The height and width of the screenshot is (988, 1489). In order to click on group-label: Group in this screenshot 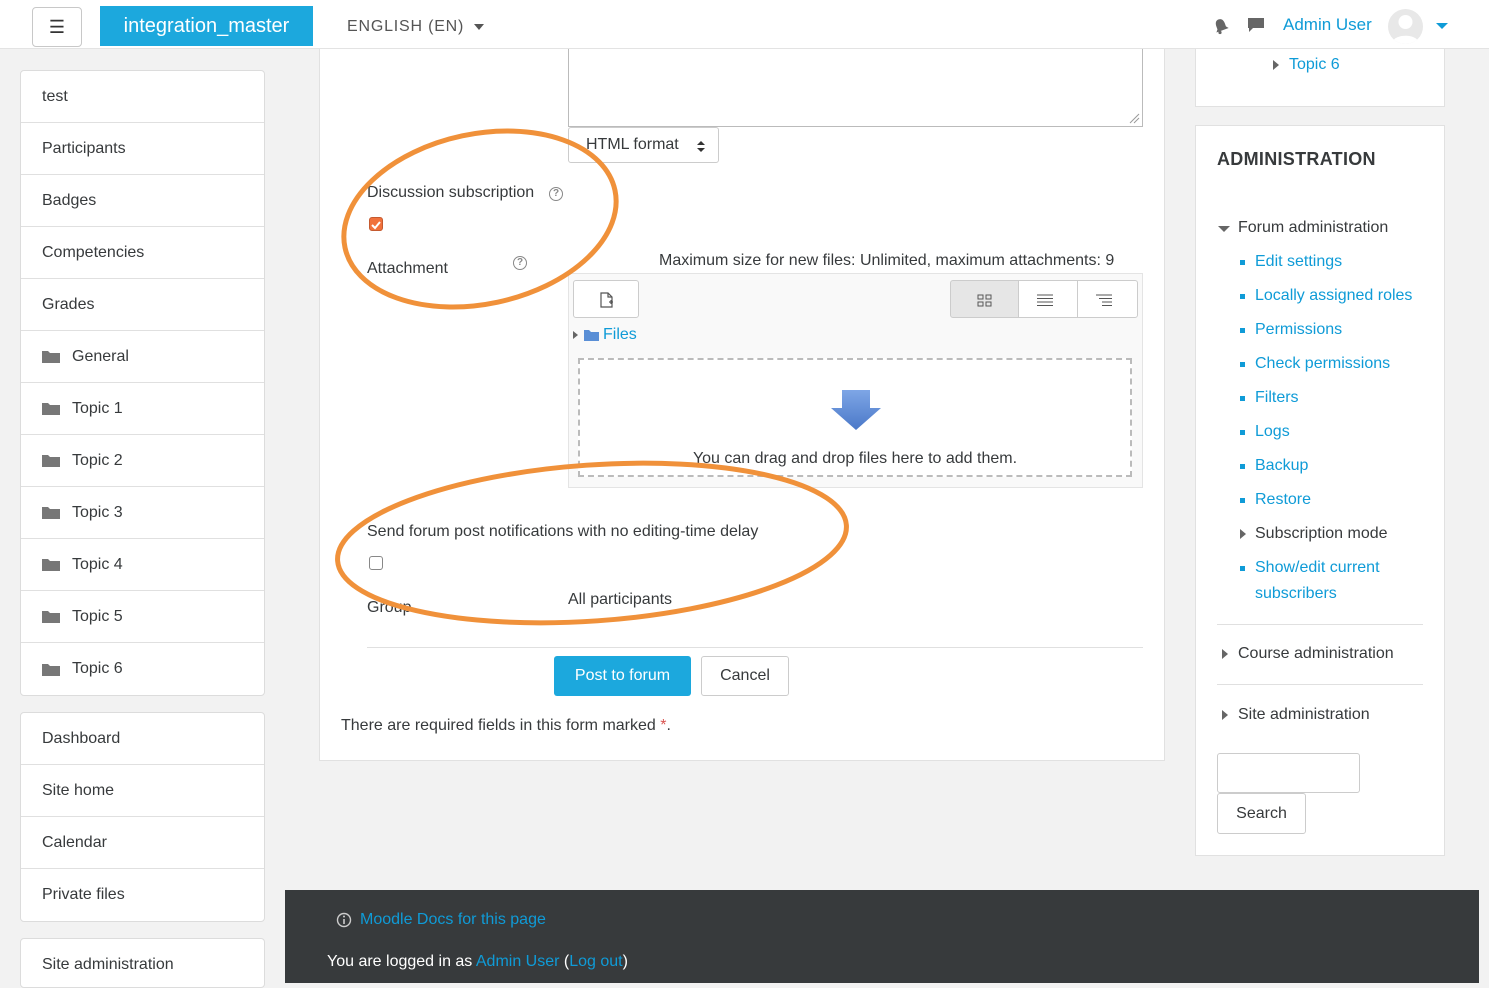, I will do `click(389, 607)`.